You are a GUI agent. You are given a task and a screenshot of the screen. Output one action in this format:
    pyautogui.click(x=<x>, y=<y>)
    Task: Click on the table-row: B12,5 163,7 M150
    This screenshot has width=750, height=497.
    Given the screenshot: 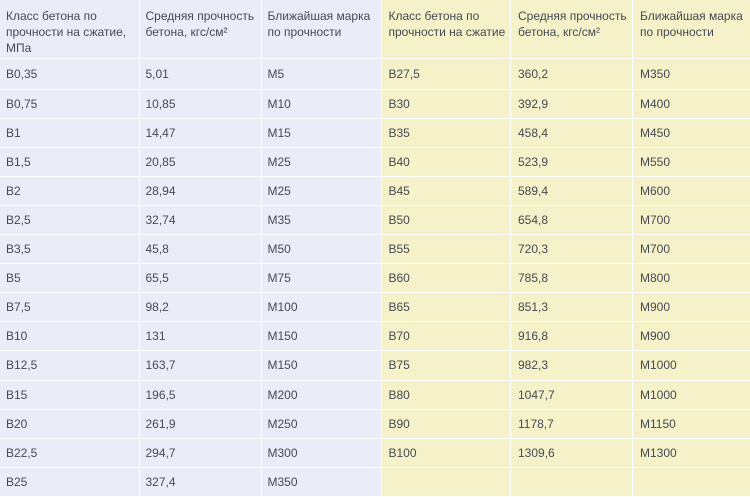 What is the action you would take?
    pyautogui.click(x=191, y=365)
    